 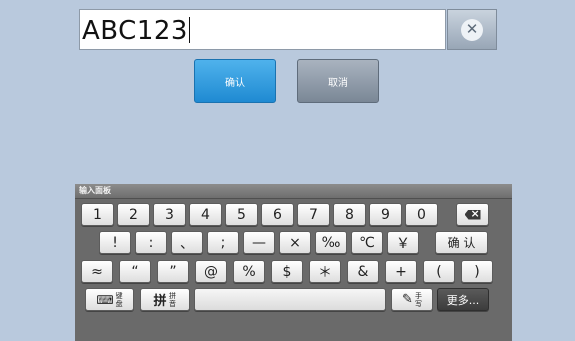 I want to click on clear-icon: ✕, so click(x=472, y=29).